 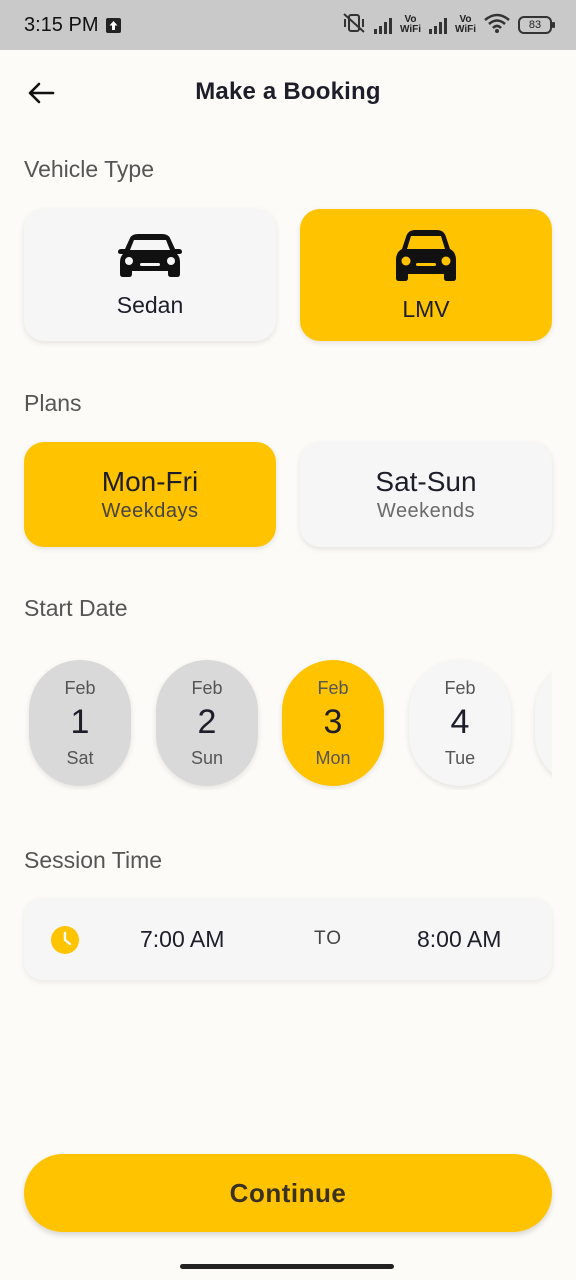 I want to click on start-date-label: Start Date, so click(x=76, y=608).